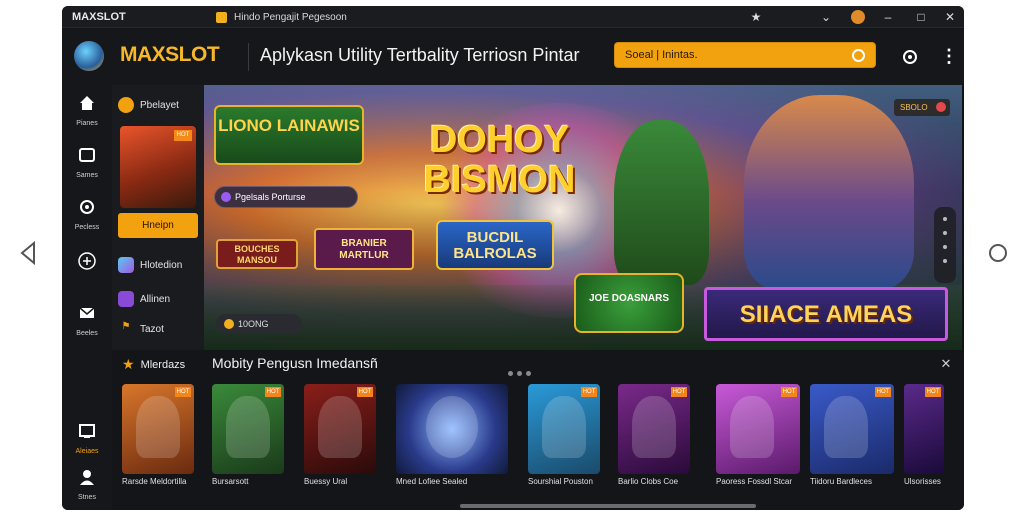 Image resolution: width=1024 pixels, height=512 pixels. Describe the element at coordinates (126, 265) in the screenshot. I see `diamond-icon` at that location.